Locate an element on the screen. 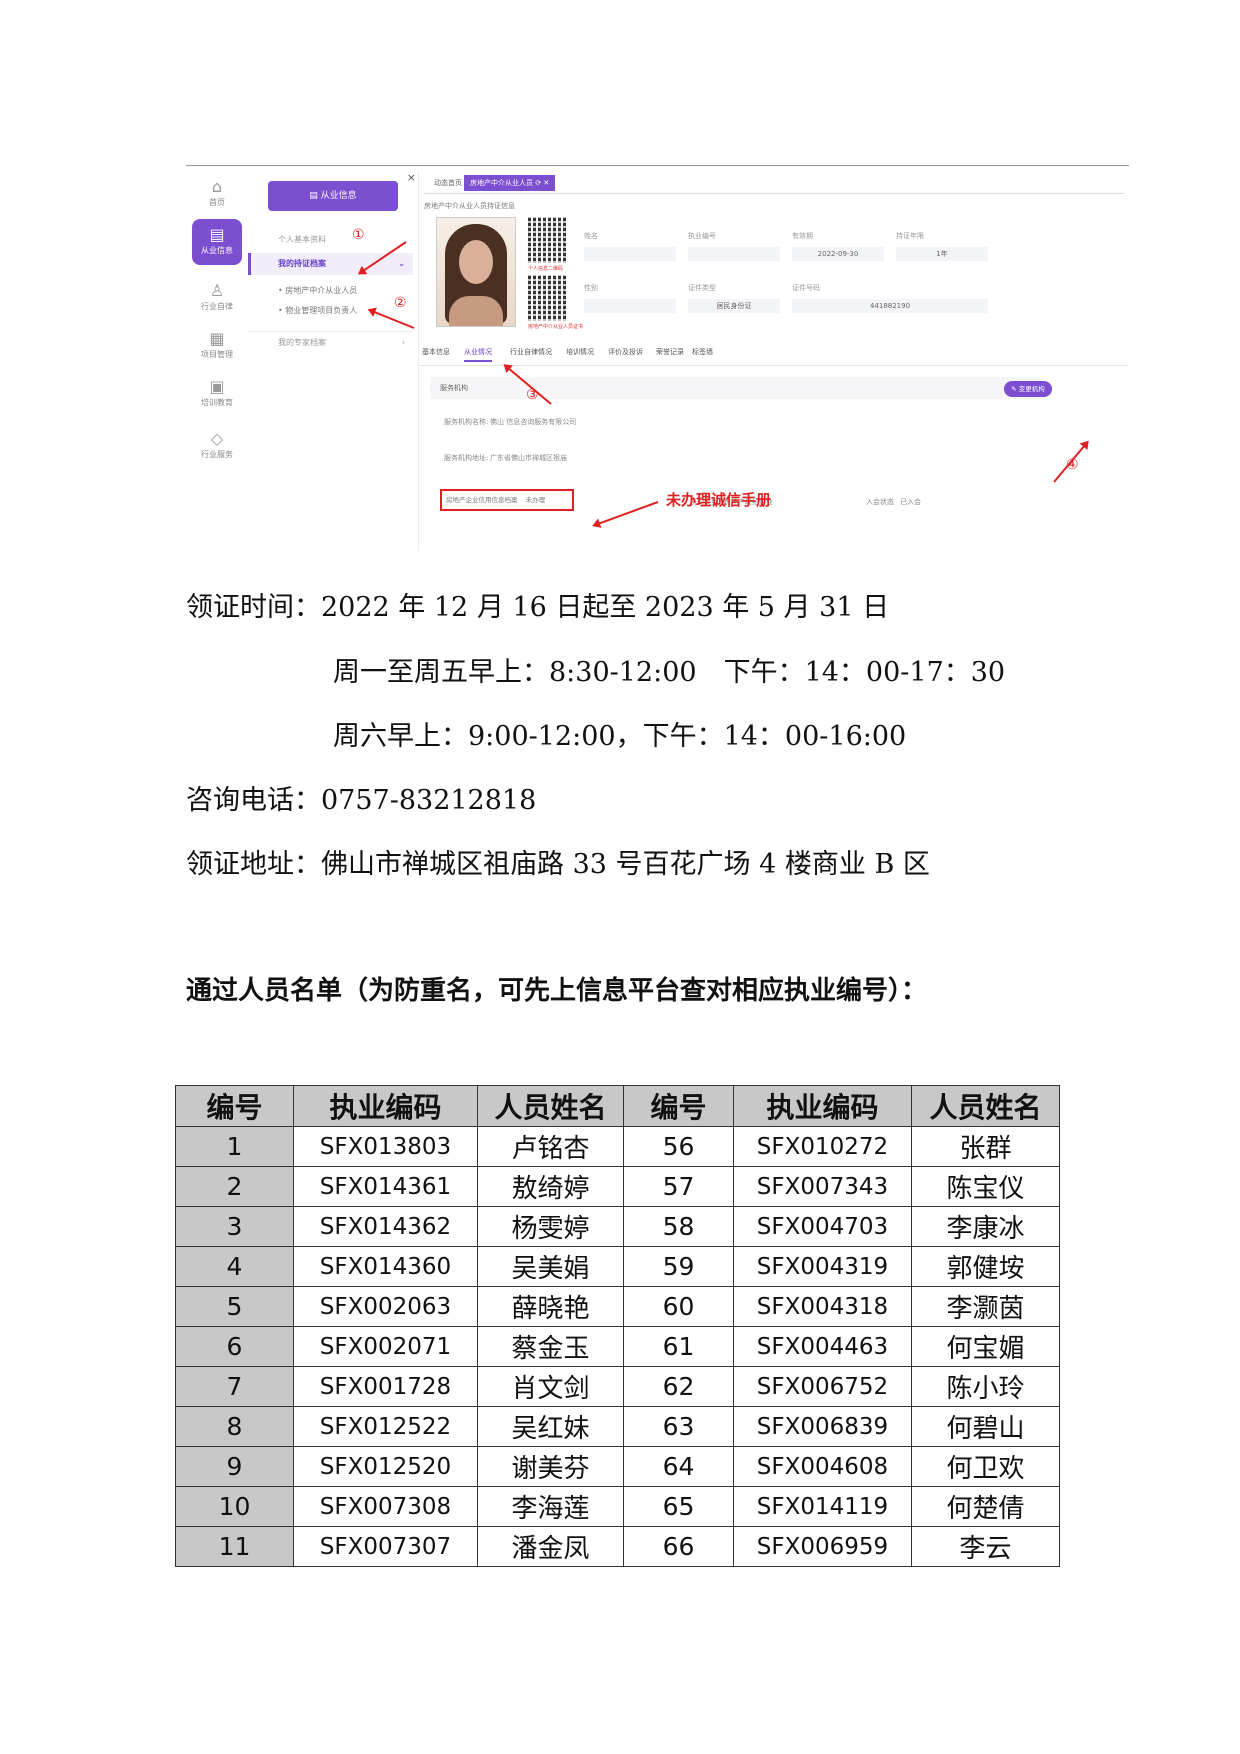 This screenshot has width=1240, height=1754. cell-no: 56 is located at coordinates (678, 1146).